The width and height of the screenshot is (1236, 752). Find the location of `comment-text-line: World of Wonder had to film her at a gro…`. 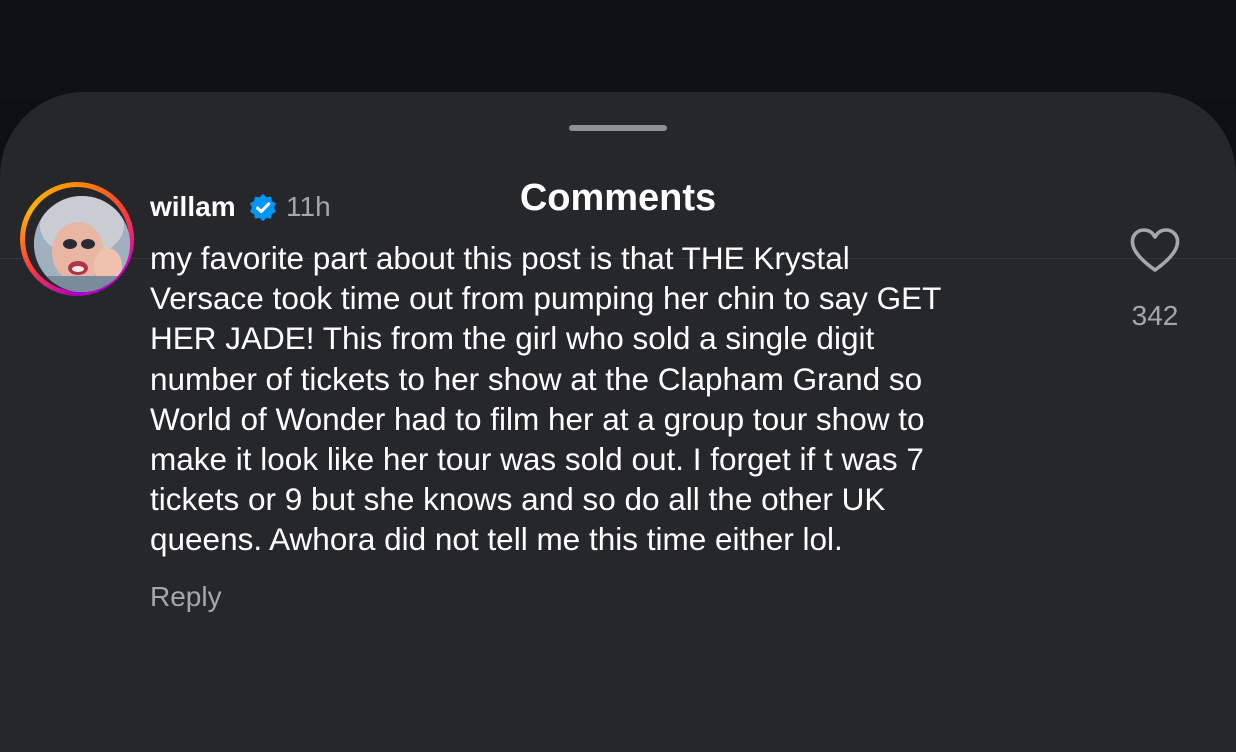

comment-text-line: World of Wonder had to film her at a gro… is located at coordinates (537, 418).